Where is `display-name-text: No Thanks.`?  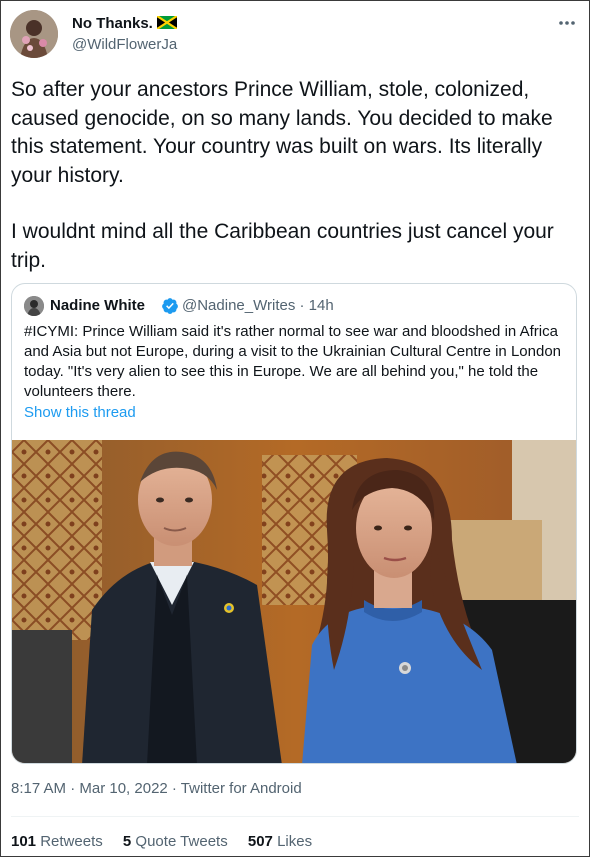
display-name-text: No Thanks. is located at coordinates (112, 23).